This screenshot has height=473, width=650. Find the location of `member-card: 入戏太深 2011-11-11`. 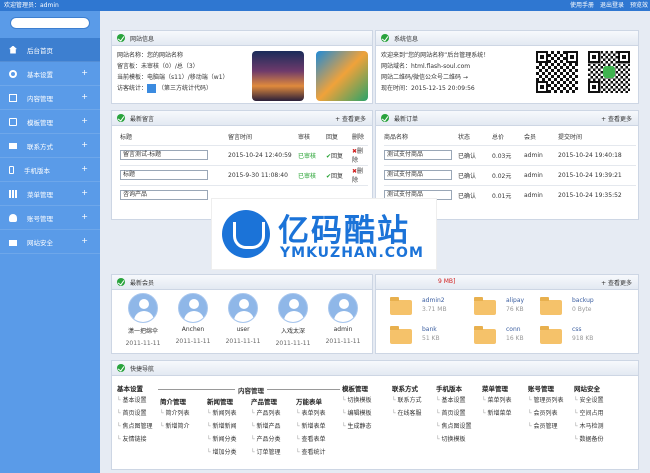

member-card: 入戏太深 2011-11-11 is located at coordinates (293, 320).